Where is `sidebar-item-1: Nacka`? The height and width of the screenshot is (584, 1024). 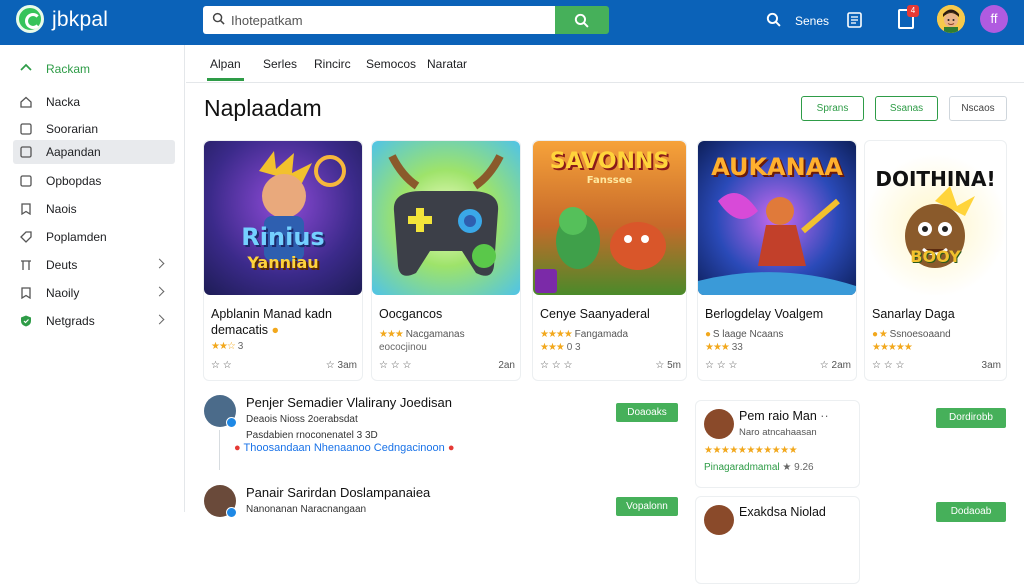 sidebar-item-1: Nacka is located at coordinates (94, 102).